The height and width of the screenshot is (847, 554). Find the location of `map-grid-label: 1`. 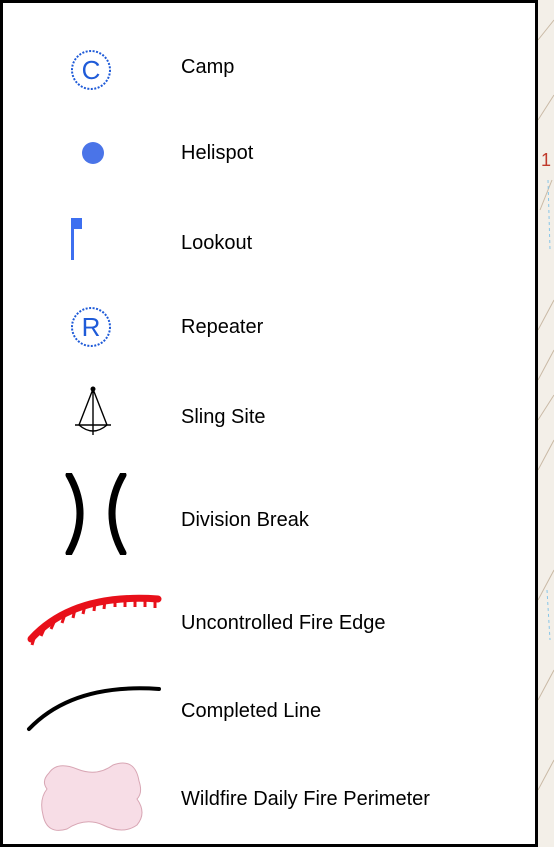

map-grid-label: 1 is located at coordinates (546, 160).